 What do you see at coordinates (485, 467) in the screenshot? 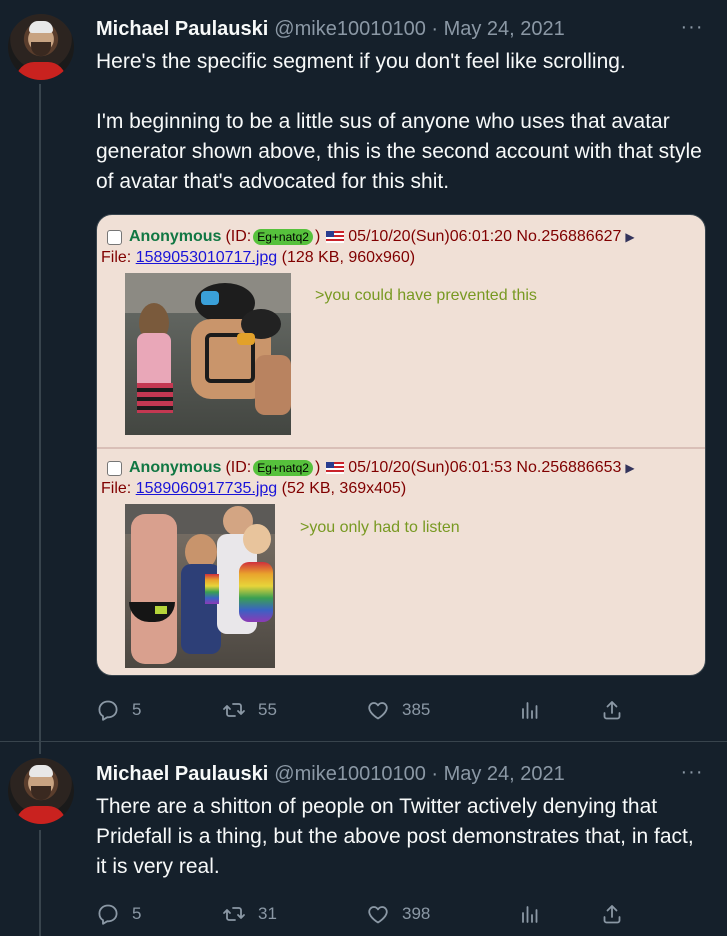
I see `post-datetime: 05/10/20(Sun)06:01:53 No.256886653` at bounding box center [485, 467].